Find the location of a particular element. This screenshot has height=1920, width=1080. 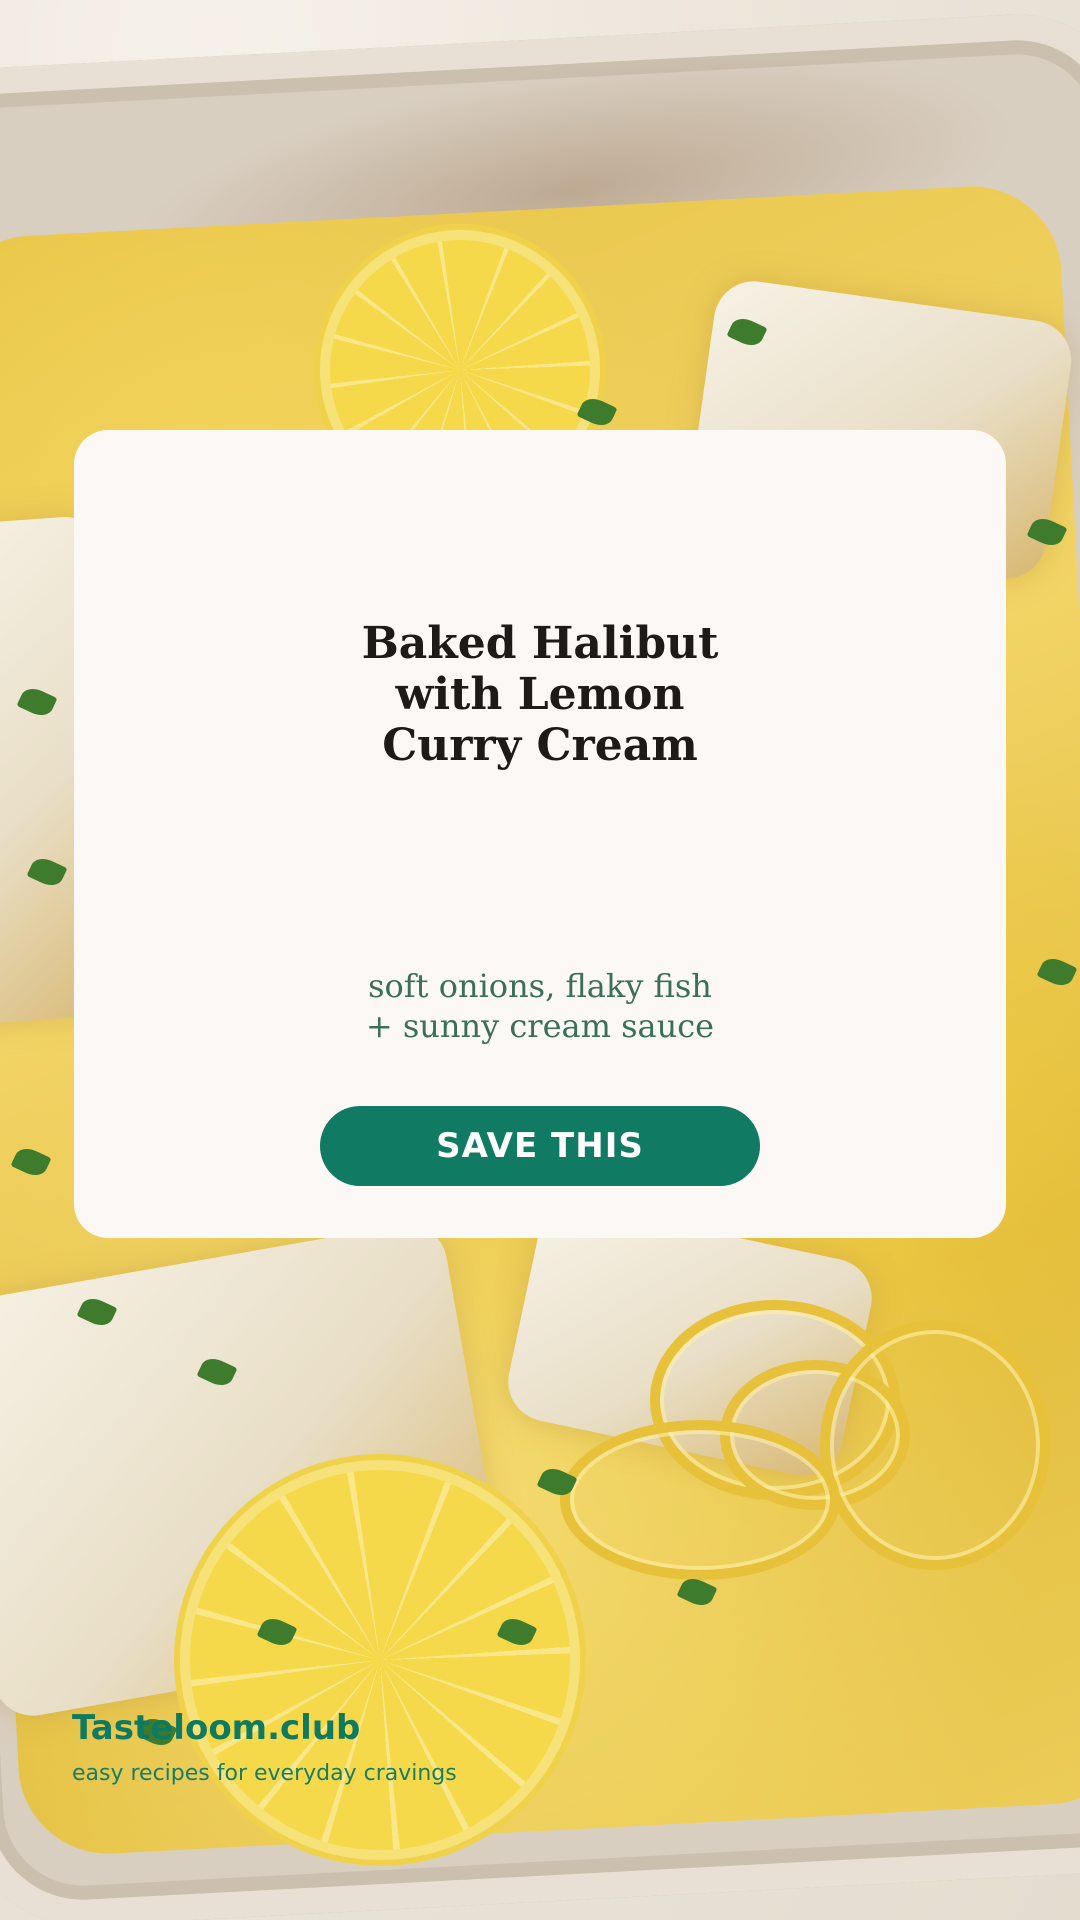

brand-tagline: easy recipes for everyday cravings is located at coordinates (264, 1773).